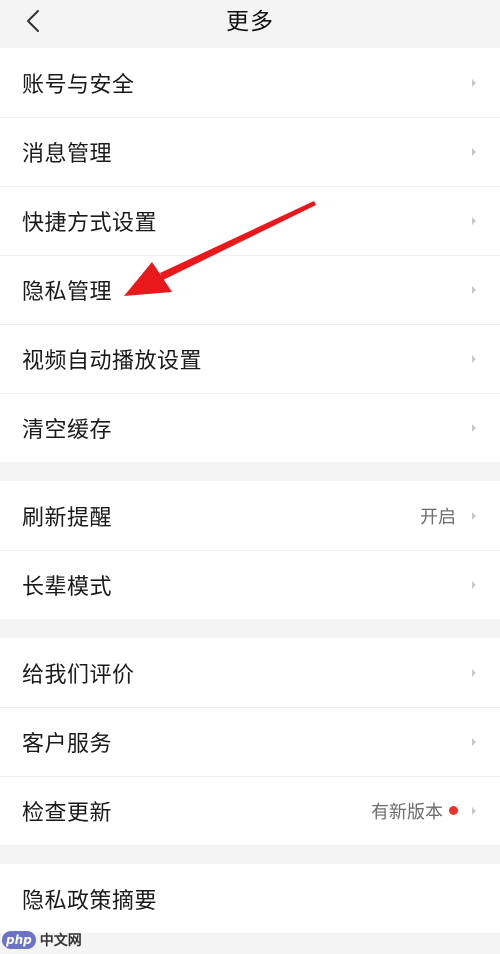 The image size is (500, 954). Describe the element at coordinates (67, 430) in the screenshot. I see `row-label: 清空缓存` at that location.